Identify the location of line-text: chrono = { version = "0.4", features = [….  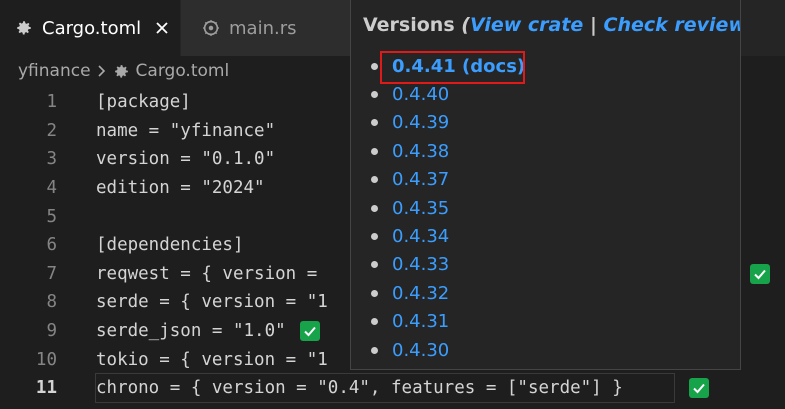
(385, 388).